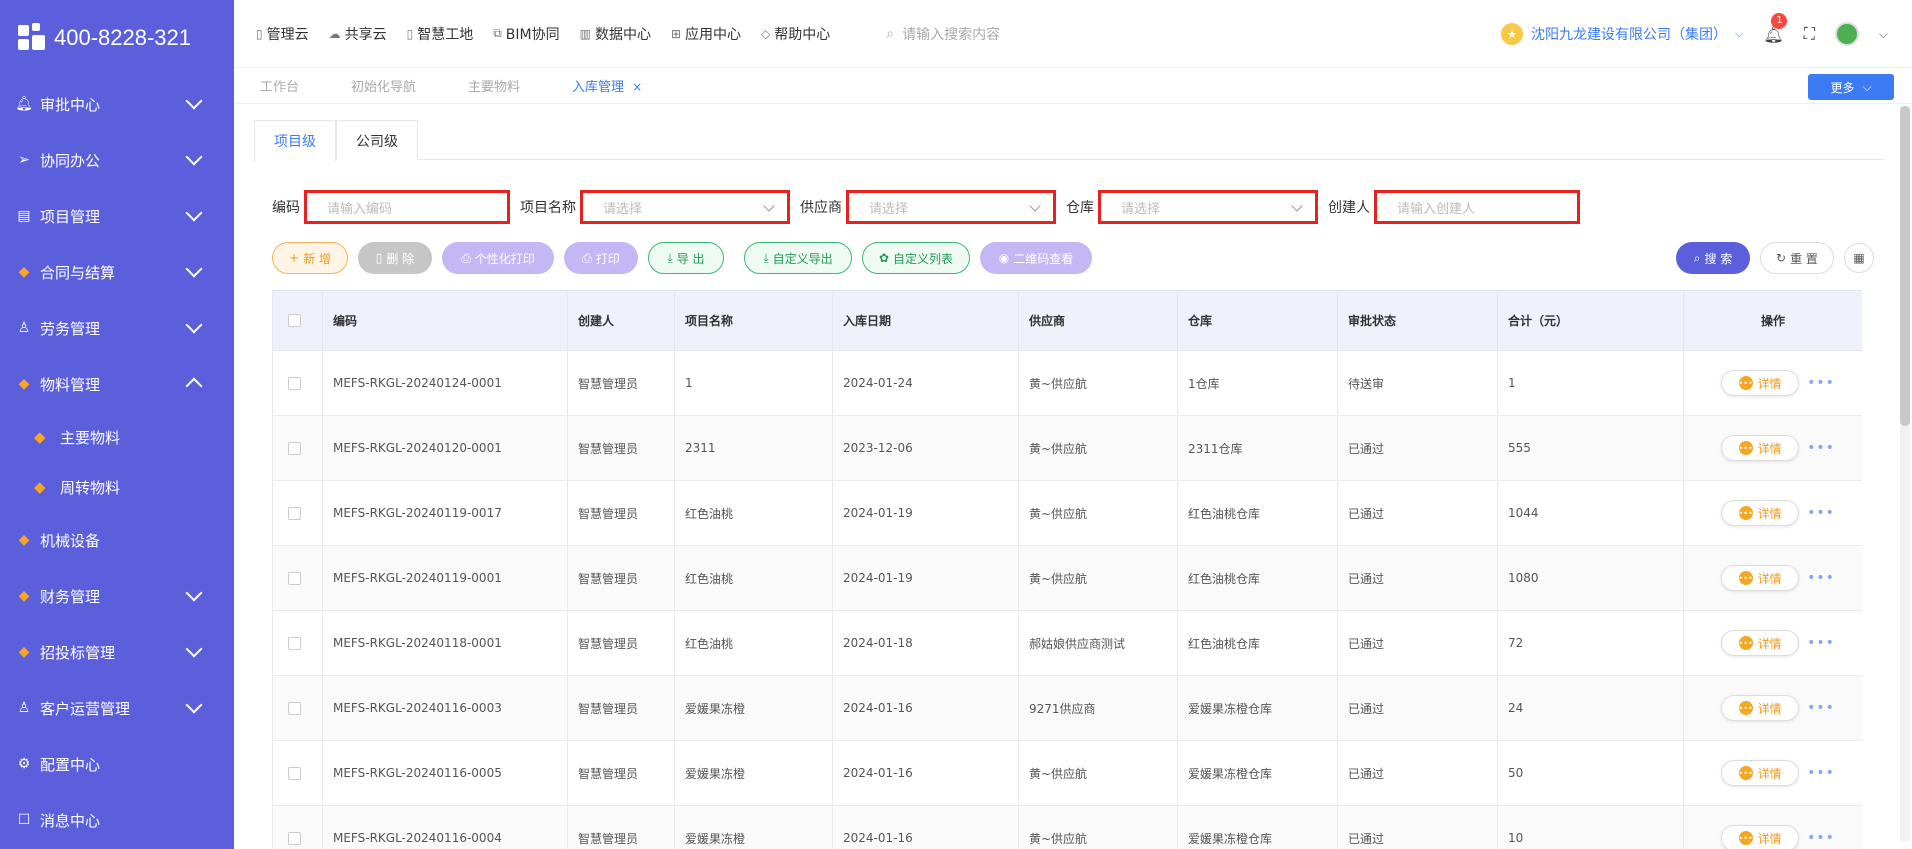 Image resolution: width=1912 pixels, height=849 pixels. Describe the element at coordinates (1257, 320) in the screenshot. I see `col-warehouse: 仓库` at that location.